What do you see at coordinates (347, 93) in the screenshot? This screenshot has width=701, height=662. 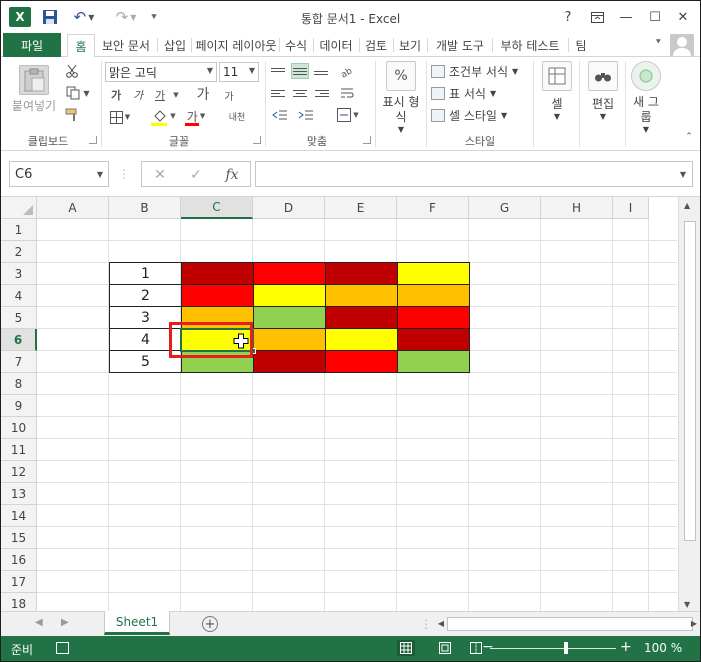 I see `wrap-text-icon` at bounding box center [347, 93].